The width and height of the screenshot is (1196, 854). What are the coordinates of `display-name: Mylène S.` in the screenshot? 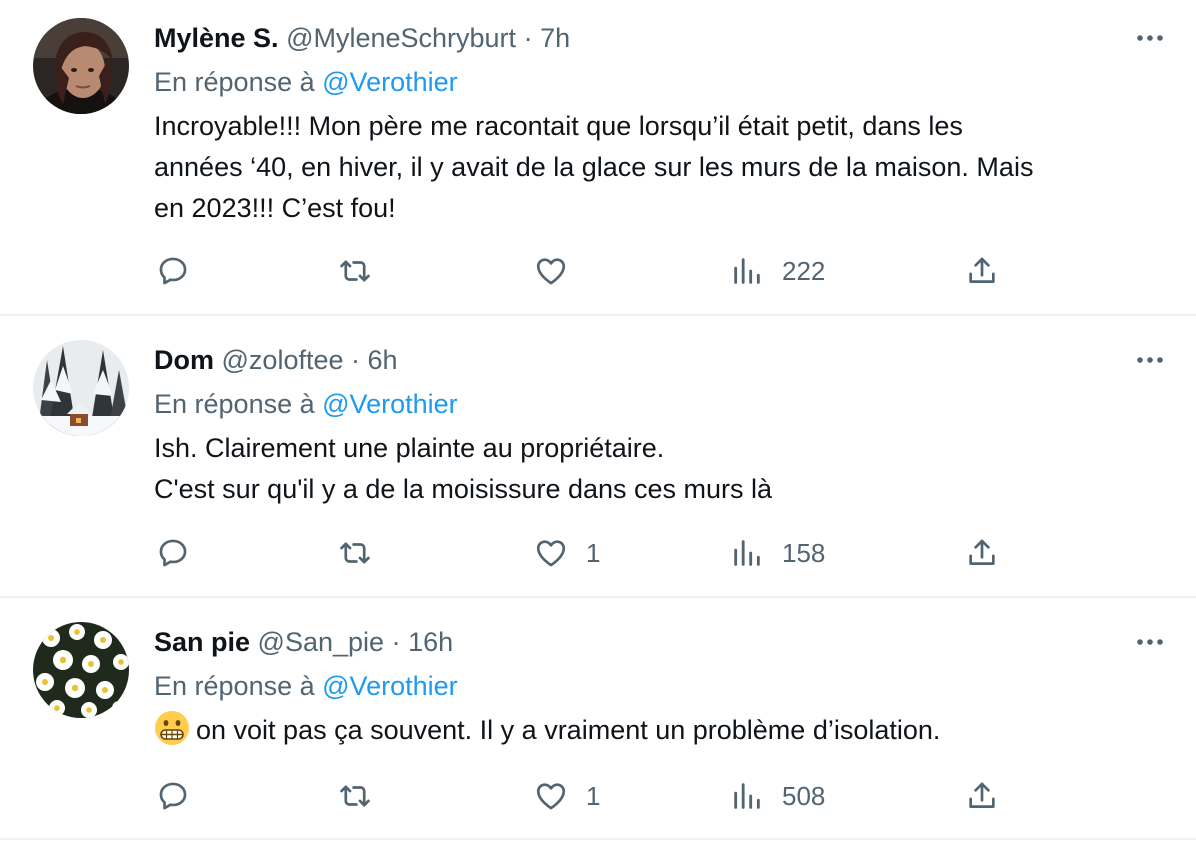 It's located at (216, 38).